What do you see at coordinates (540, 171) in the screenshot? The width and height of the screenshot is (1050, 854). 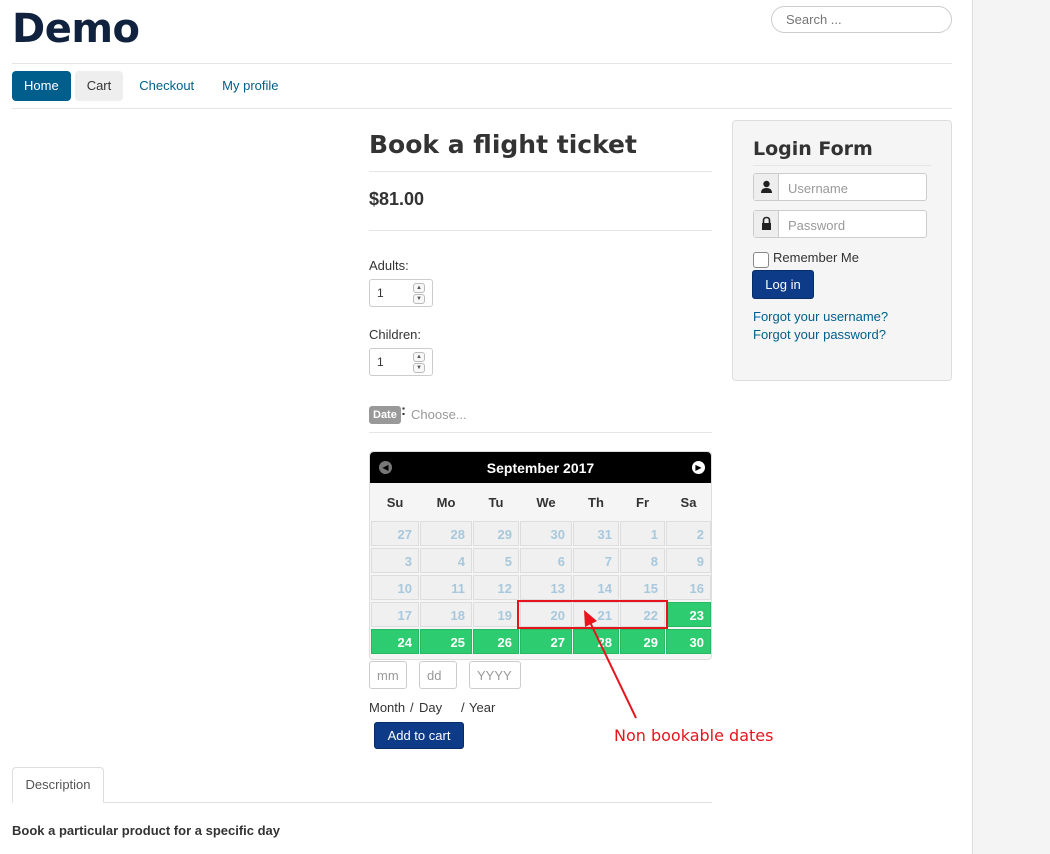 I see `title-divider` at bounding box center [540, 171].